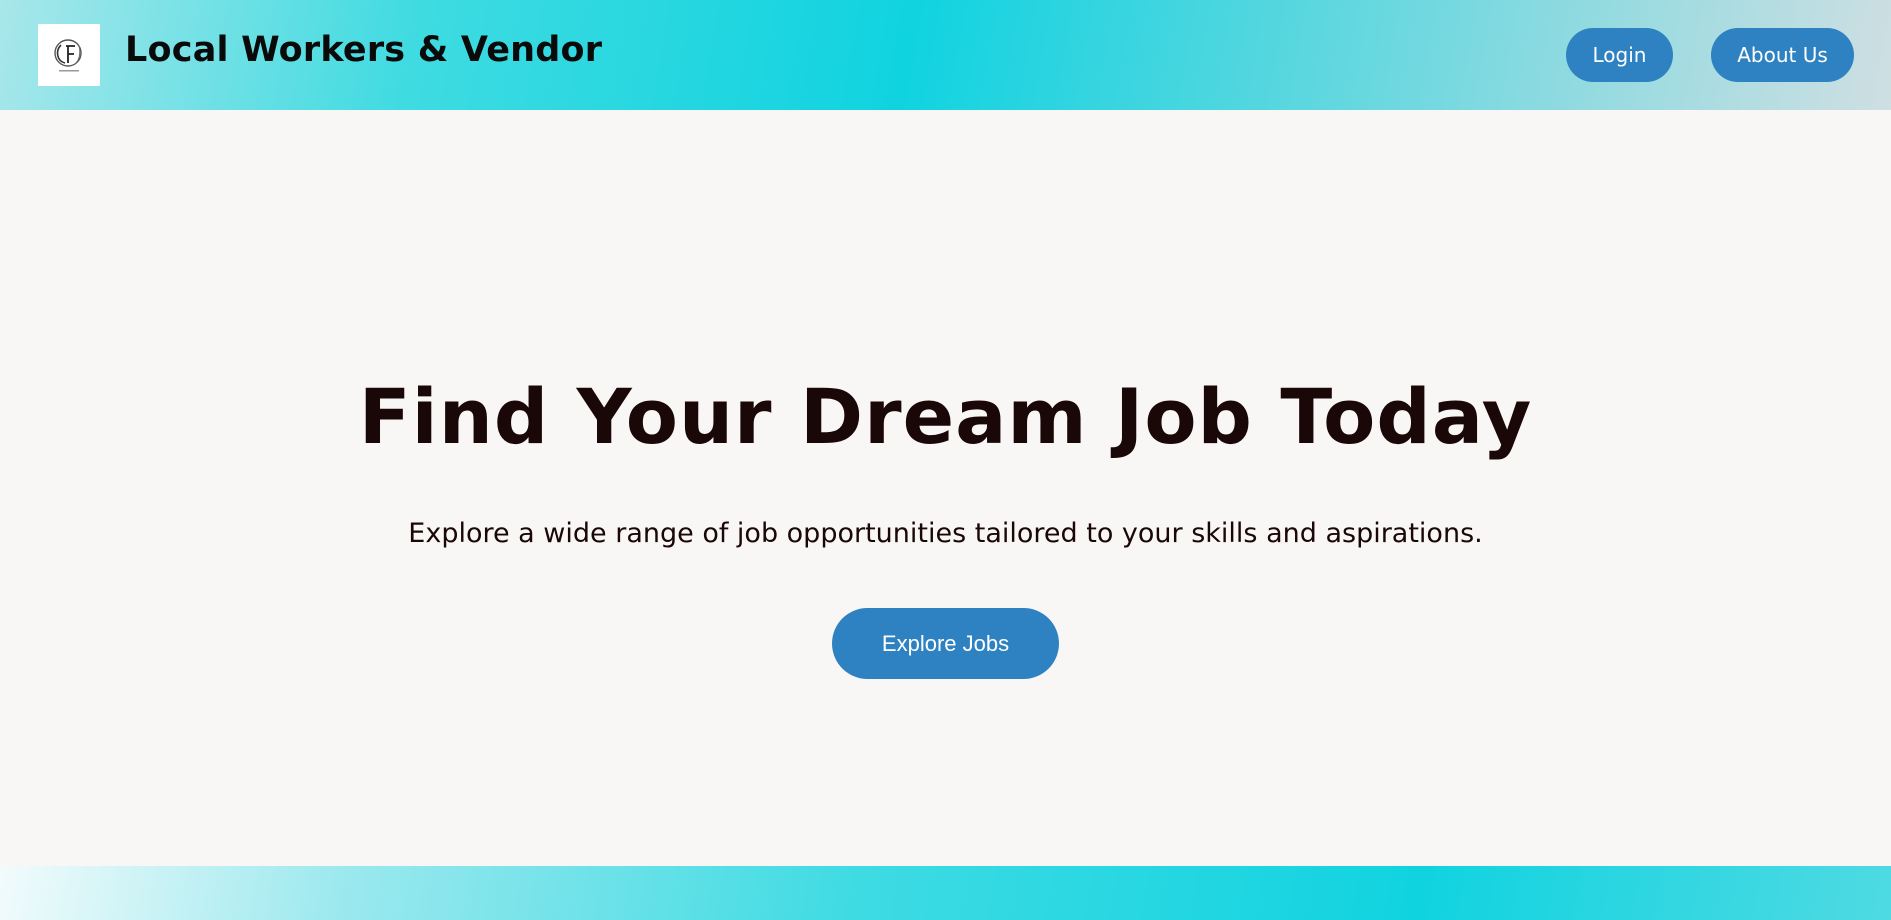 The width and height of the screenshot is (1891, 920). Describe the element at coordinates (945, 416) in the screenshot. I see `hero-title: Find Your Dream Job Today` at that location.